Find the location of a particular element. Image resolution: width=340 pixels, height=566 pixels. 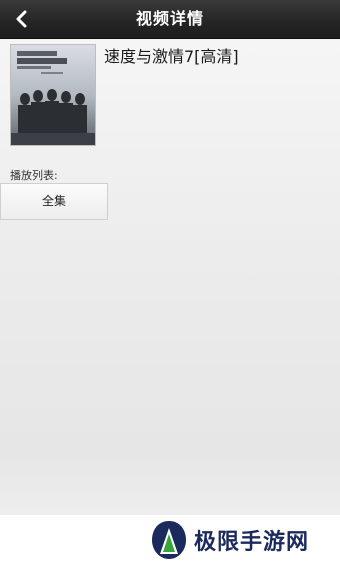

watermark: 极限手游网 is located at coordinates (229, 540).